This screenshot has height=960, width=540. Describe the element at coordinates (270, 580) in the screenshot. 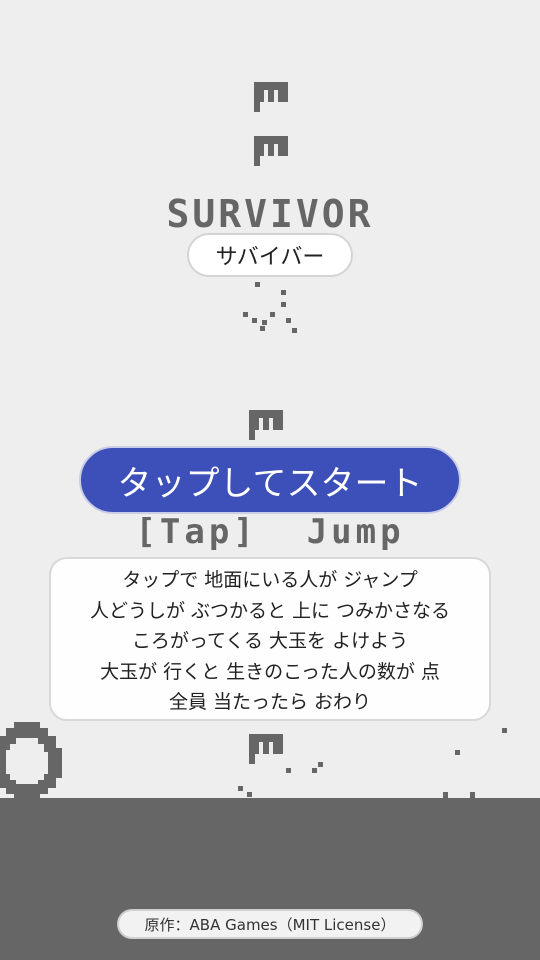

I see `instruction-line: タップで 地面にいる人が ジャンプ` at that location.